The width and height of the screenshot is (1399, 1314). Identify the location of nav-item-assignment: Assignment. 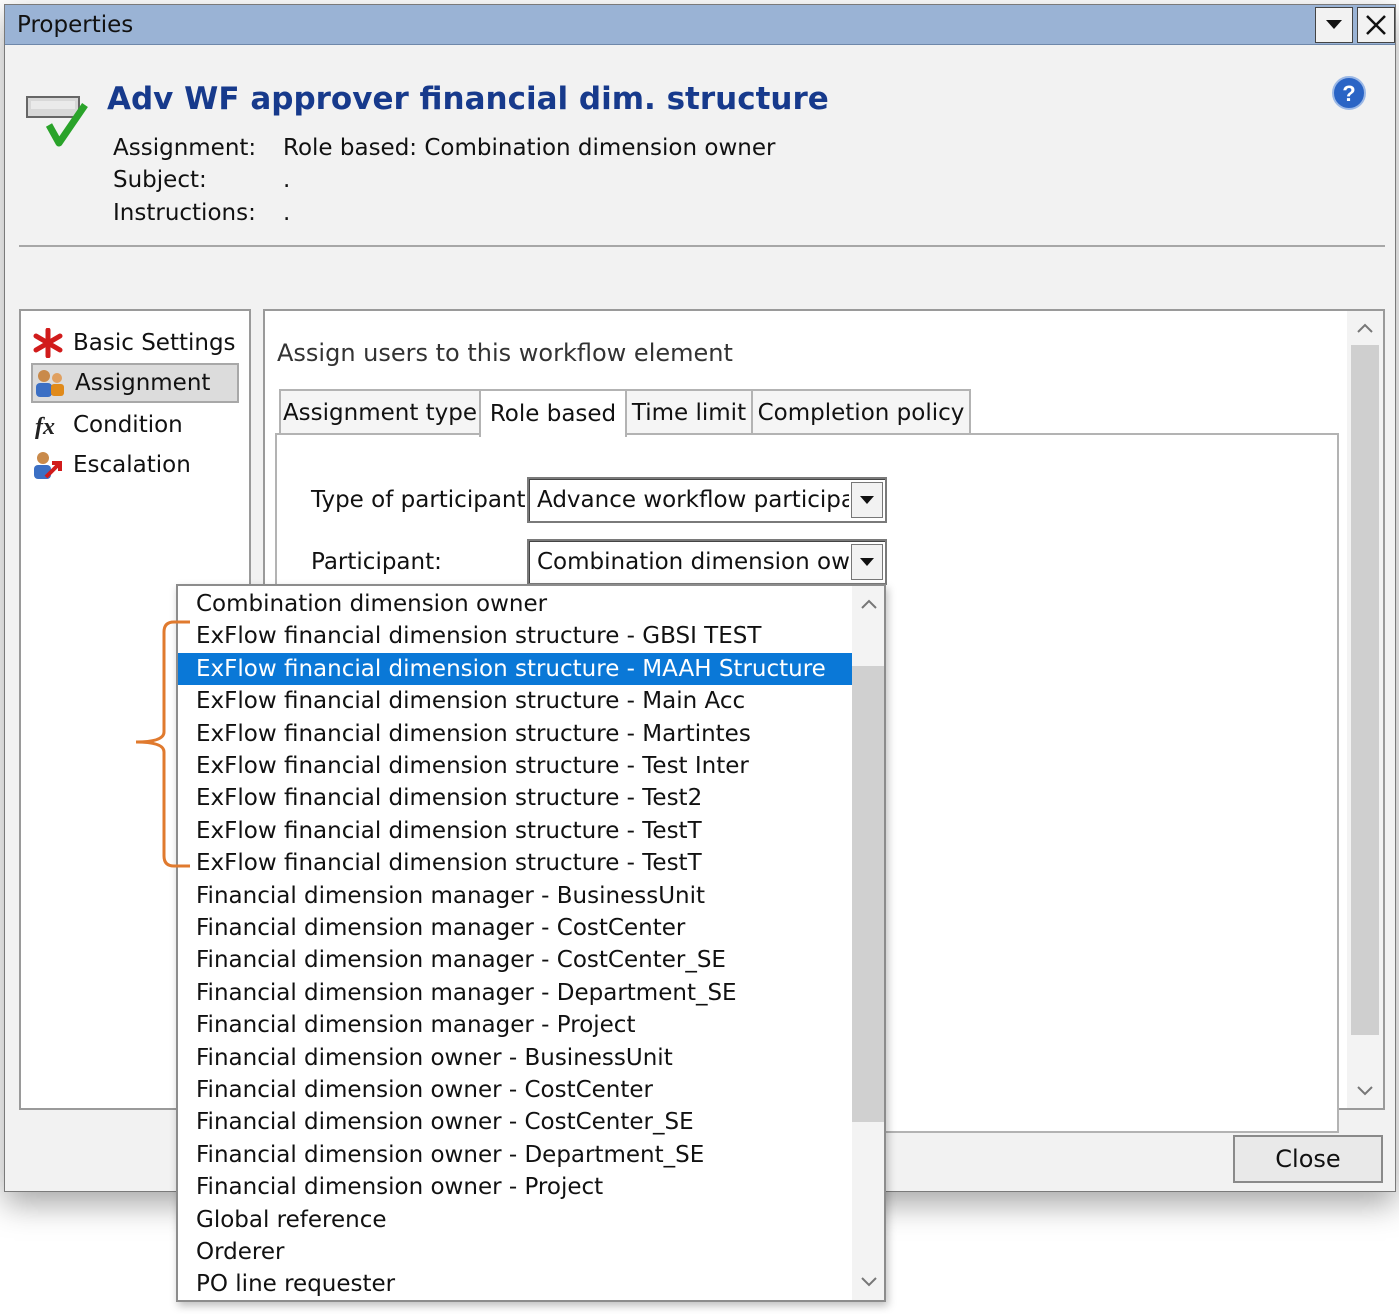
(135, 383).